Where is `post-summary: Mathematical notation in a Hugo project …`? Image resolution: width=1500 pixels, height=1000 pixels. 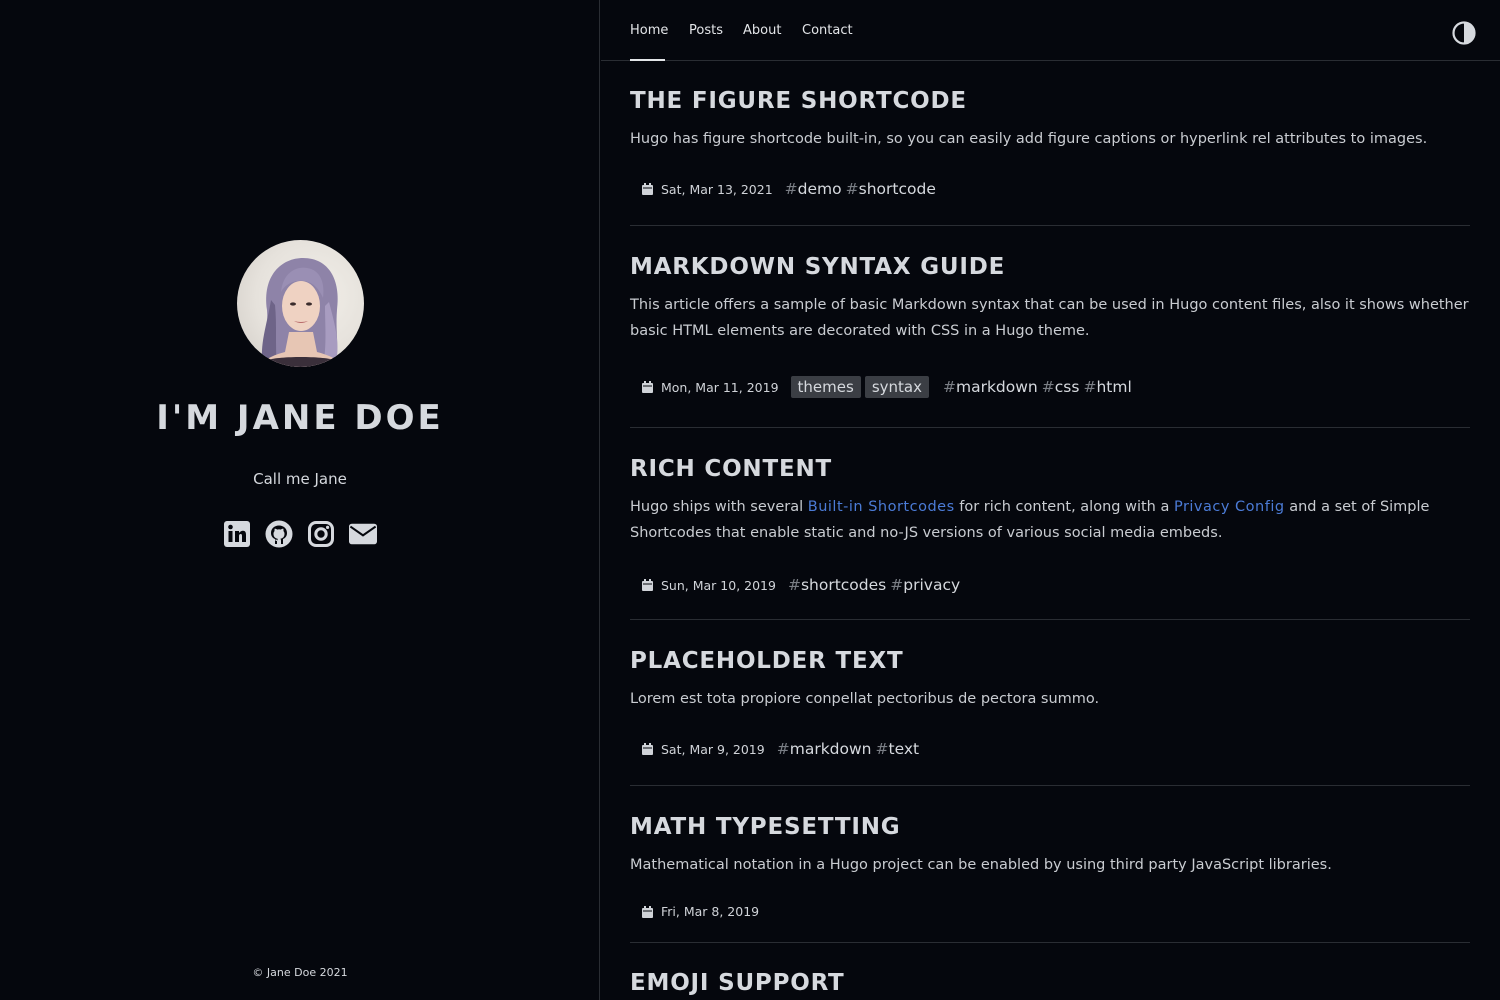 post-summary: Mathematical notation in a Hugo project … is located at coordinates (981, 865).